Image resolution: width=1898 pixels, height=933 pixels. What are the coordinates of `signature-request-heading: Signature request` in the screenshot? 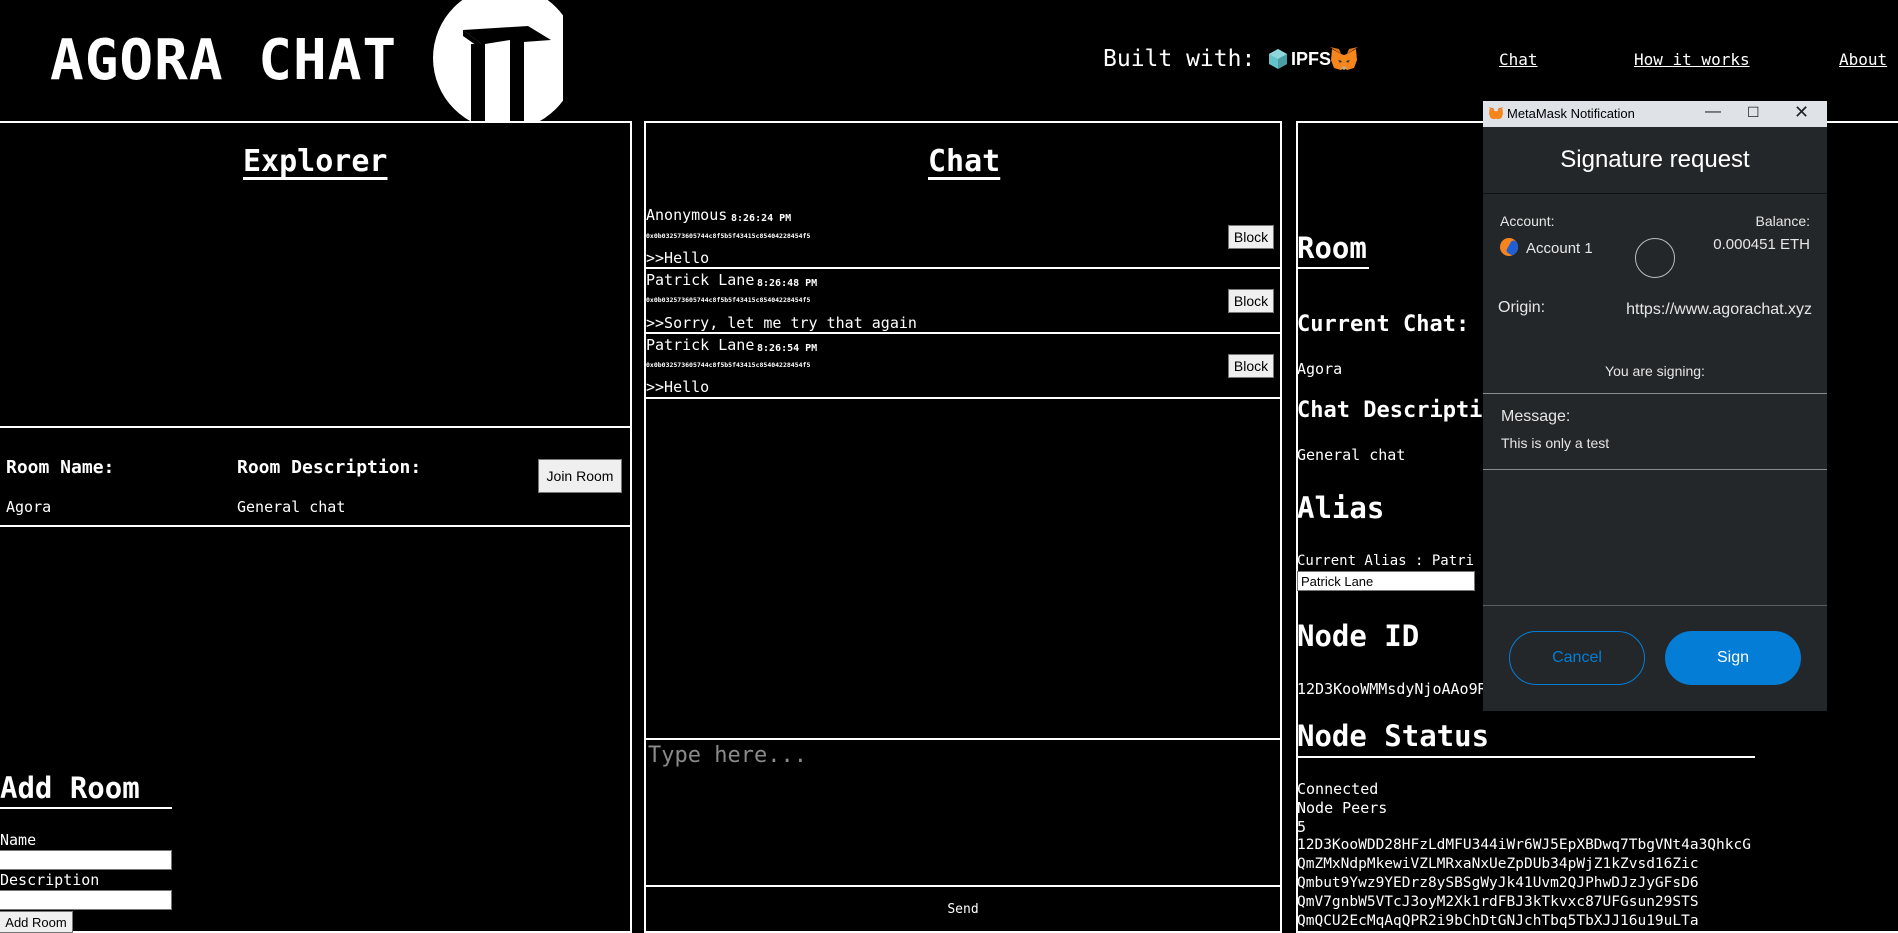 It's located at (1655, 159).